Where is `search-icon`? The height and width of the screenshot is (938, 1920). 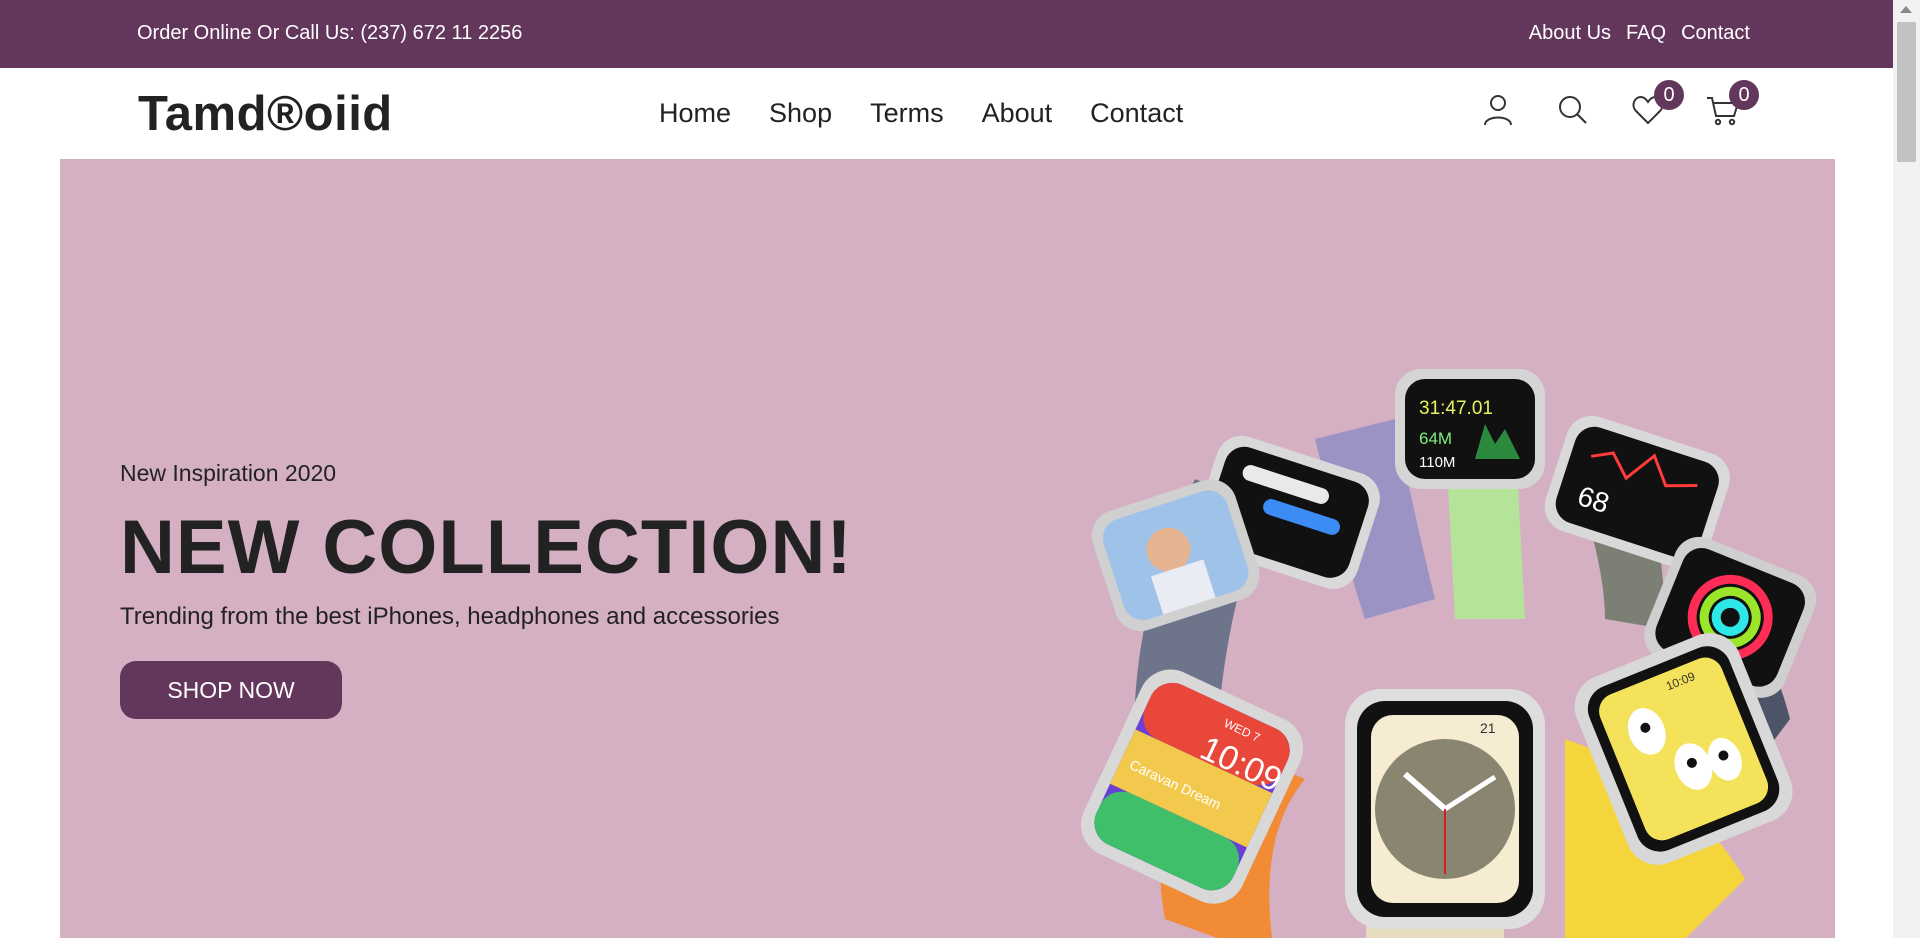 search-icon is located at coordinates (1575, 112).